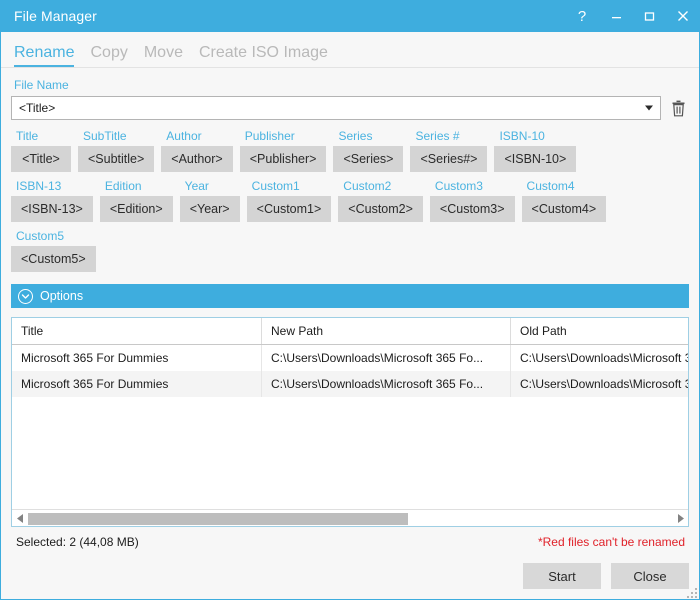 This screenshot has height=600, width=700. What do you see at coordinates (336, 108) in the screenshot?
I see `file-name-input: <Title>` at bounding box center [336, 108].